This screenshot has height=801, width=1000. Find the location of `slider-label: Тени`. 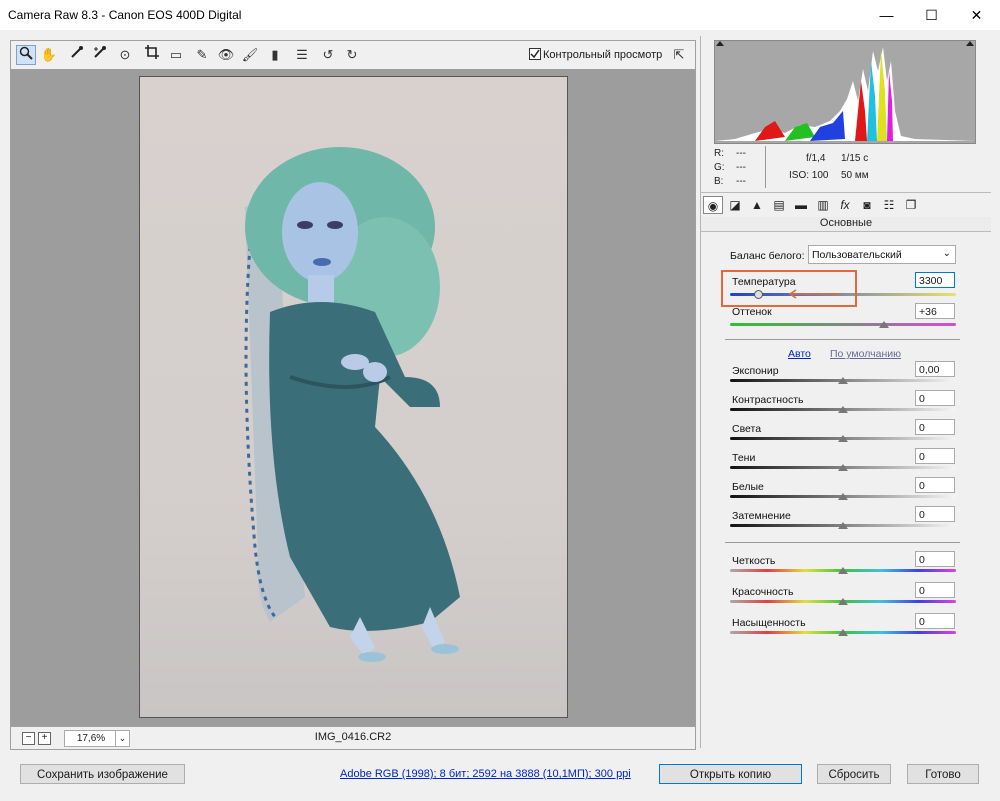

slider-label: Тени is located at coordinates (744, 458).